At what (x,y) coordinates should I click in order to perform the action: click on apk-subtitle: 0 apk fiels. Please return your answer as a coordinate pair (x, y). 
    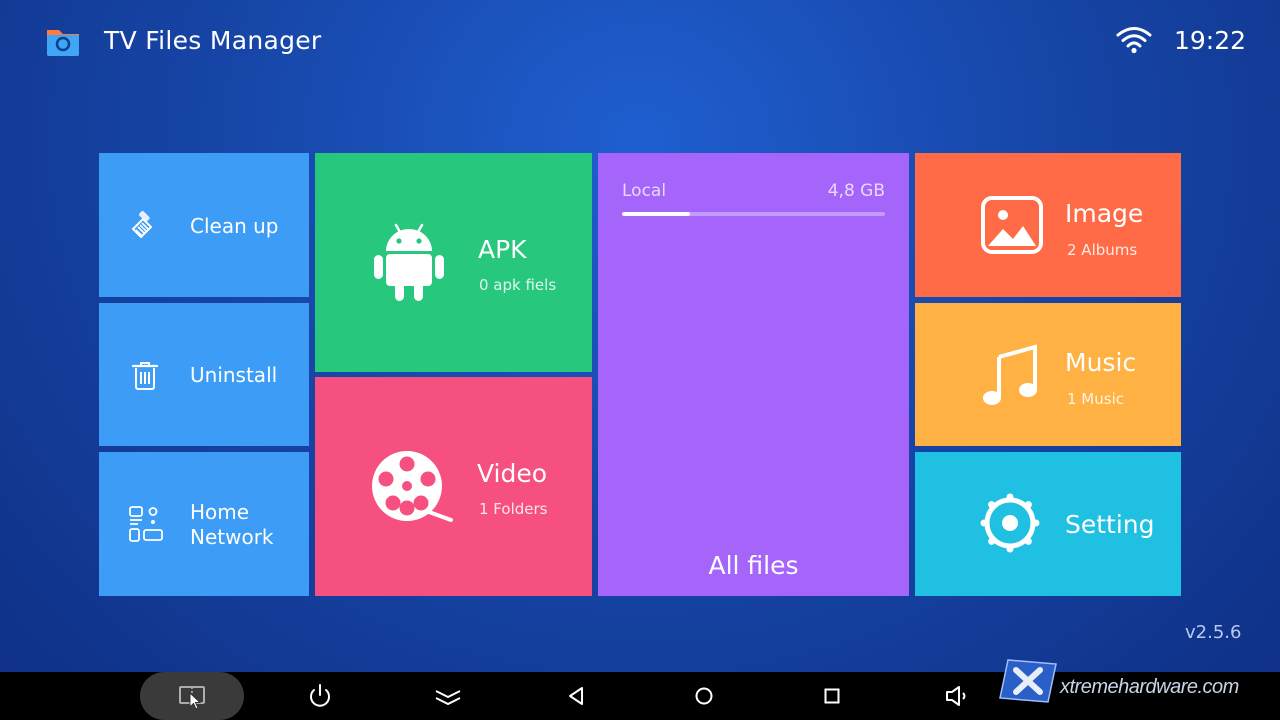
    Looking at the image, I should click on (518, 285).